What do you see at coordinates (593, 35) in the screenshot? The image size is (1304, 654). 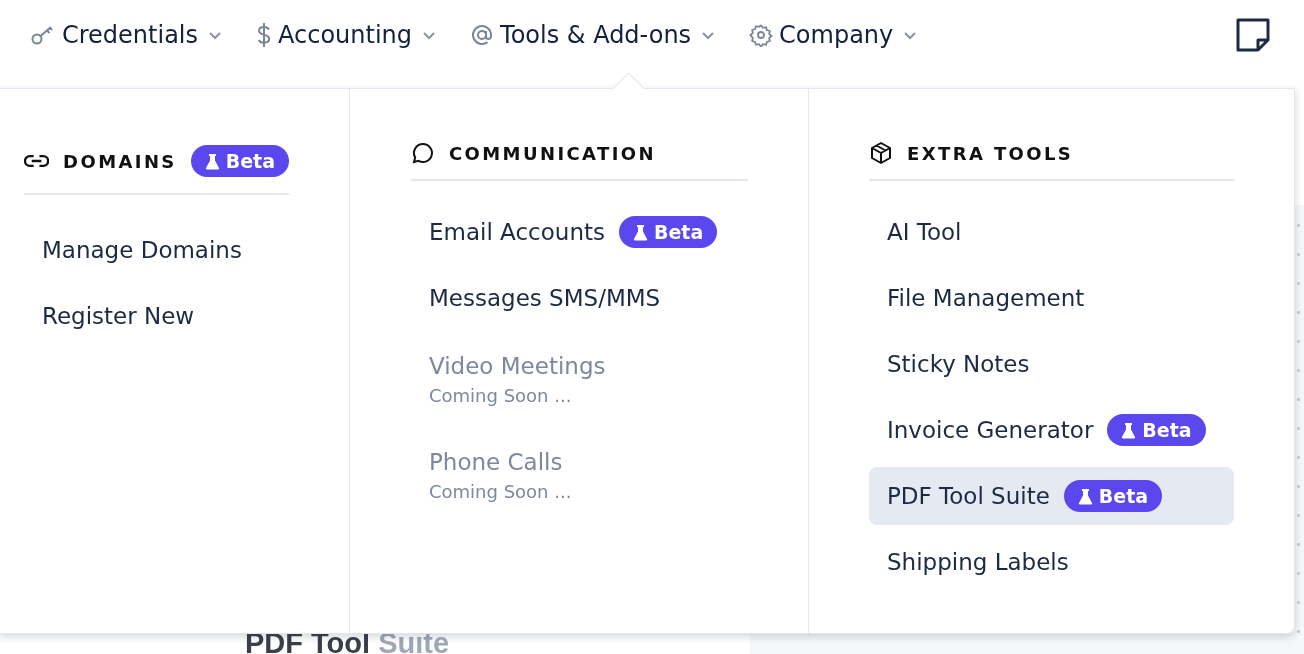 I see `nav-menu-item: Tools & Add-ons` at bounding box center [593, 35].